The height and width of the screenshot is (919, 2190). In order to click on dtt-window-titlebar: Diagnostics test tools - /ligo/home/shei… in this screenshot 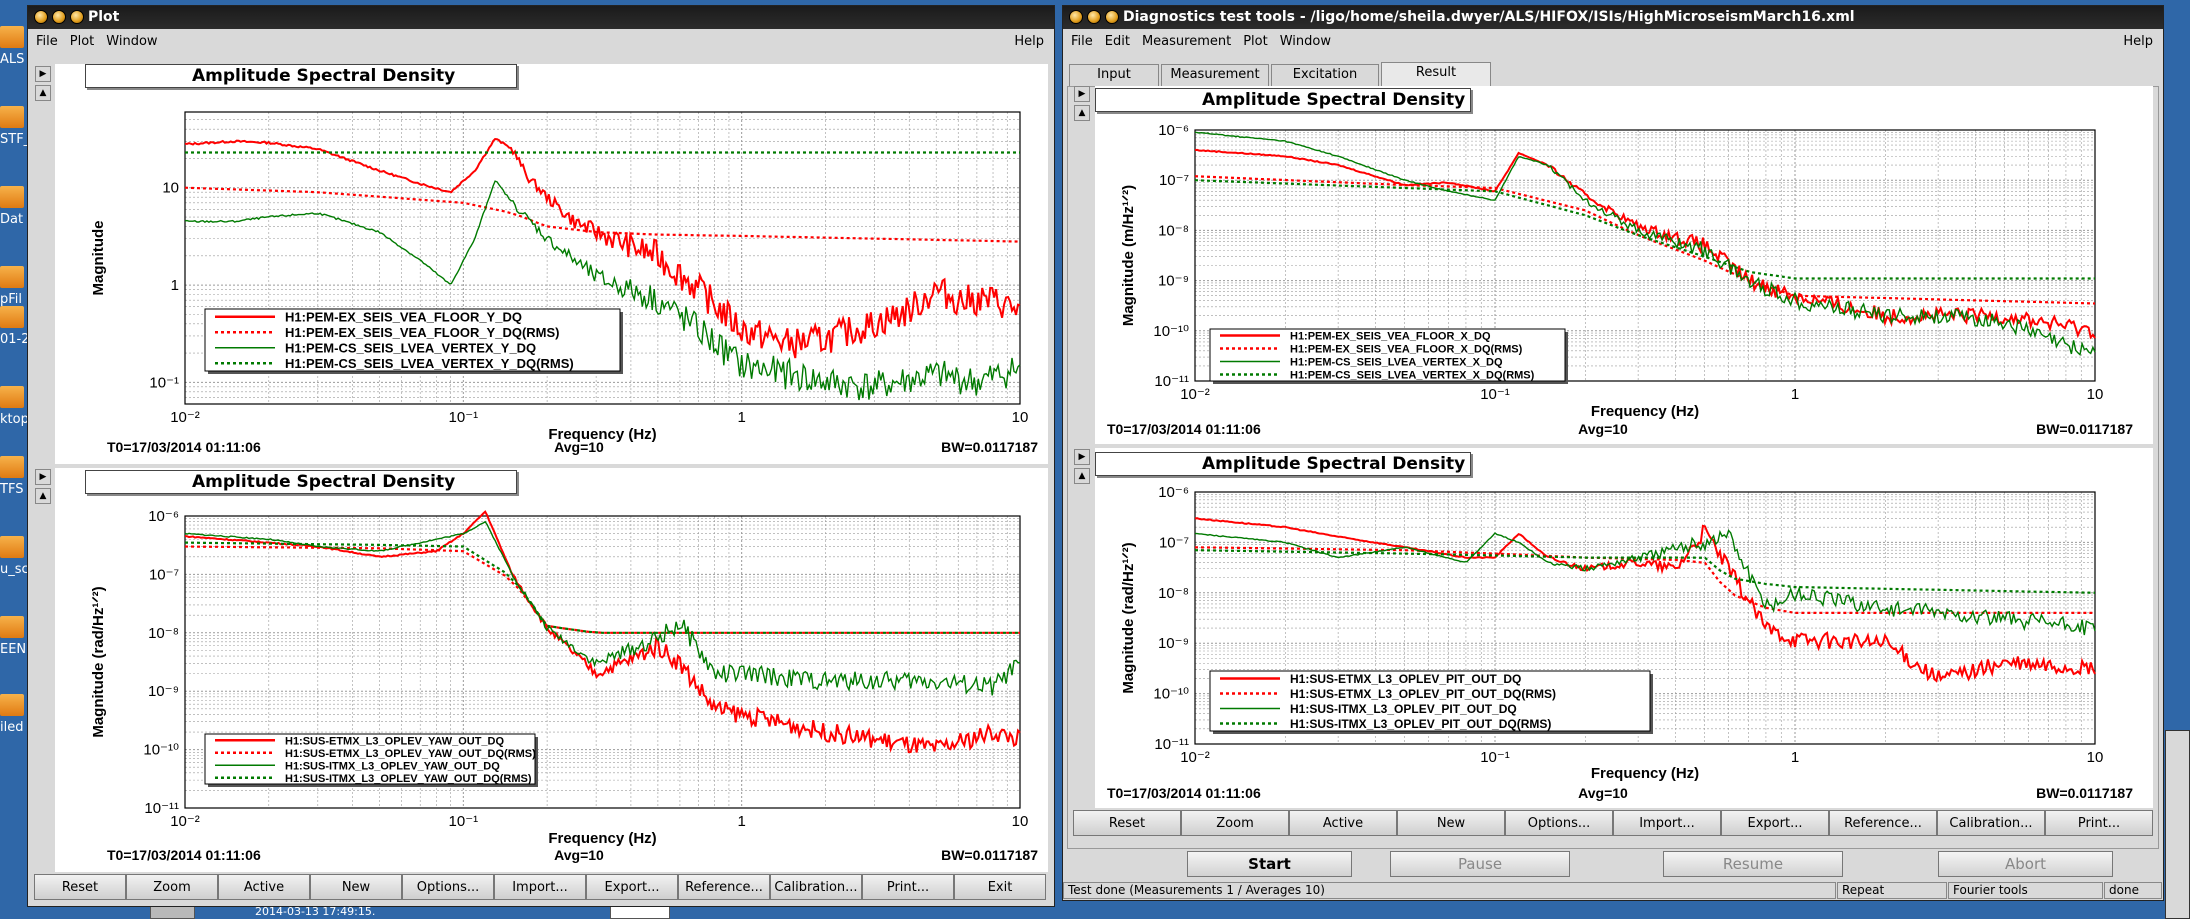, I will do `click(1613, 17)`.